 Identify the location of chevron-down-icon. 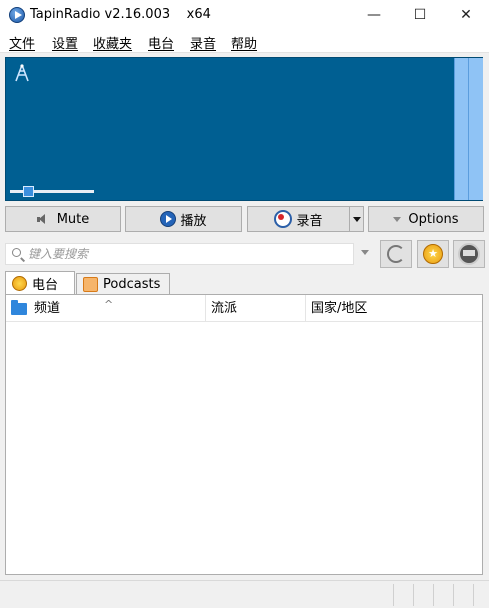
(397, 219).